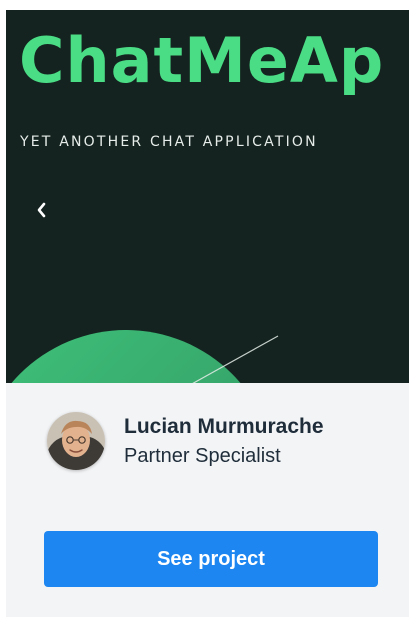  What do you see at coordinates (202, 60) in the screenshot?
I see `app-title: ChatMeAp` at bounding box center [202, 60].